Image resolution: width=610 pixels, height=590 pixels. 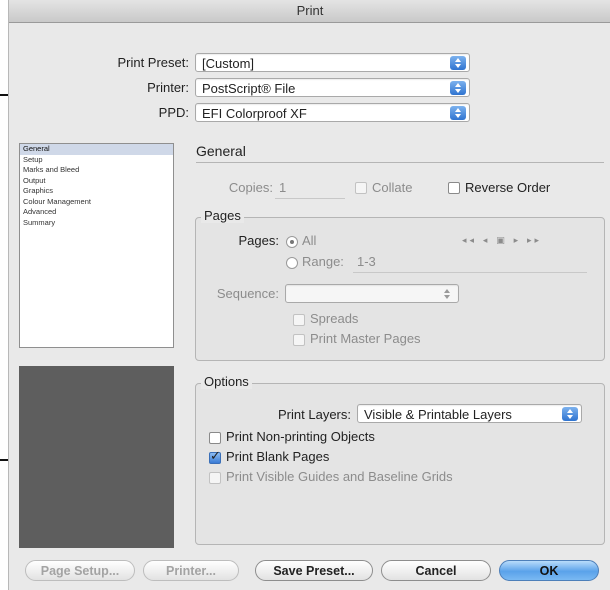 What do you see at coordinates (332, 112) in the screenshot?
I see `ppd-popup: EFI Colorproof XF` at bounding box center [332, 112].